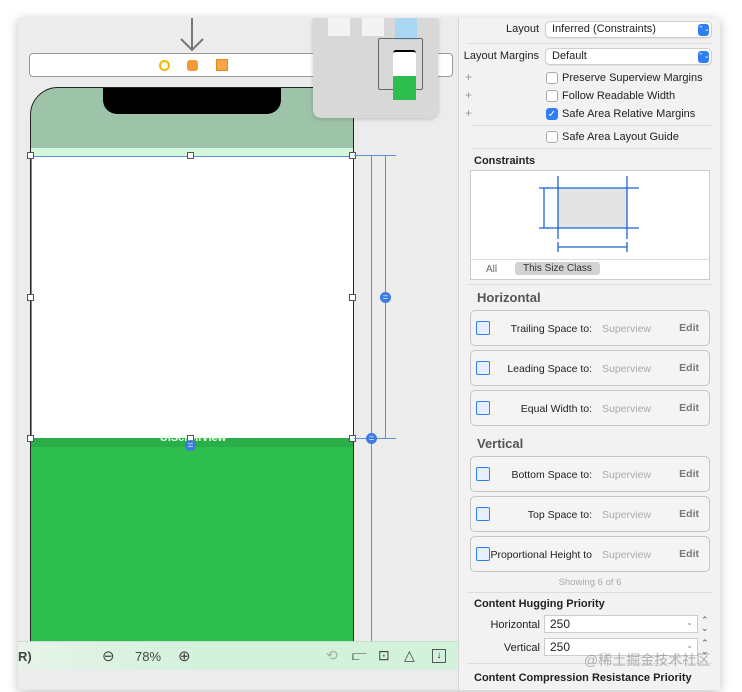 The height and width of the screenshot is (692, 742). I want to click on resolve-issues-icon: △, so click(409, 655).